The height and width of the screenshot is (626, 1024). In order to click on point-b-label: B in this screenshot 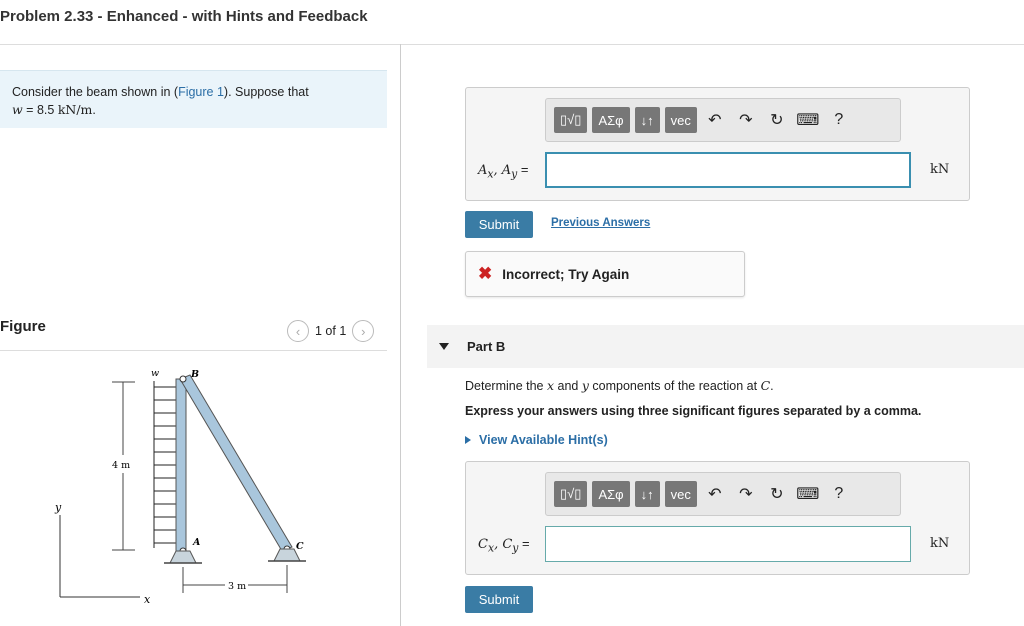, I will do `click(194, 374)`.